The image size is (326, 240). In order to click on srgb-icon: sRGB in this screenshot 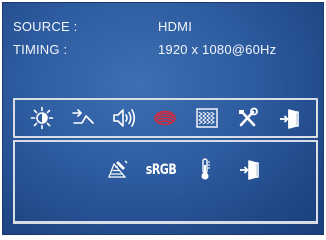, I will do `click(161, 169)`.